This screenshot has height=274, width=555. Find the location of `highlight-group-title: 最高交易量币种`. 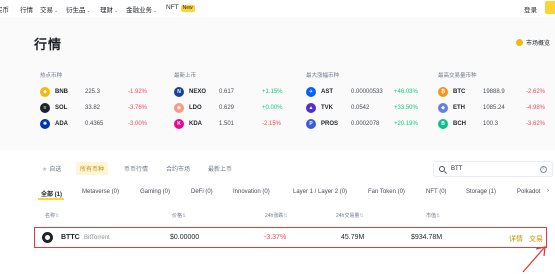

highlight-group-title: 最高交易量币种 is located at coordinates (457, 76).